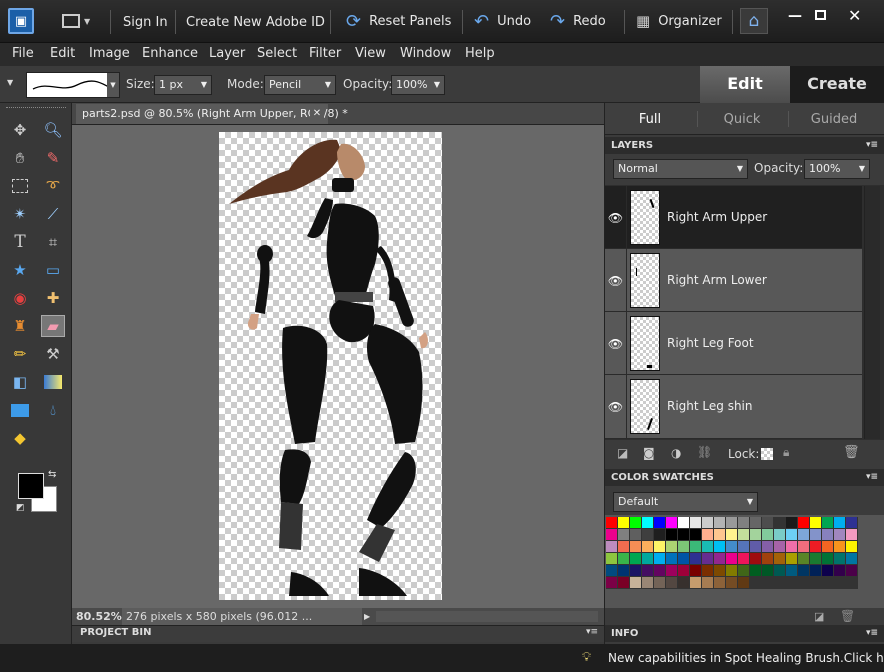  I want to click on horizontal-scrollbar, so click(487, 616).